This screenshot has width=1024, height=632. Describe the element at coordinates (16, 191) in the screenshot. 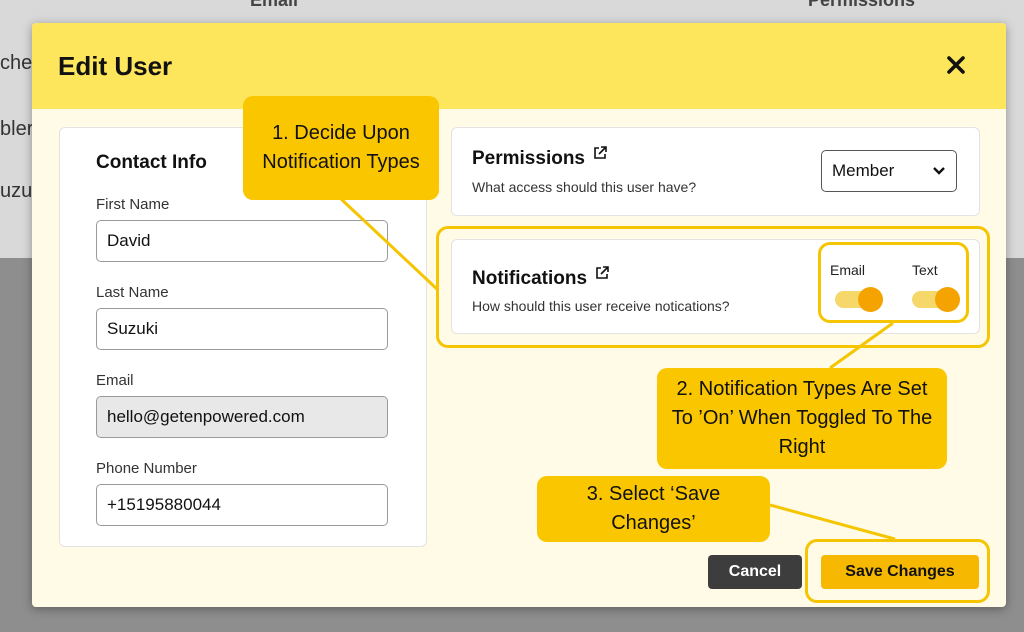

I see `bg-row-text: uzu` at that location.